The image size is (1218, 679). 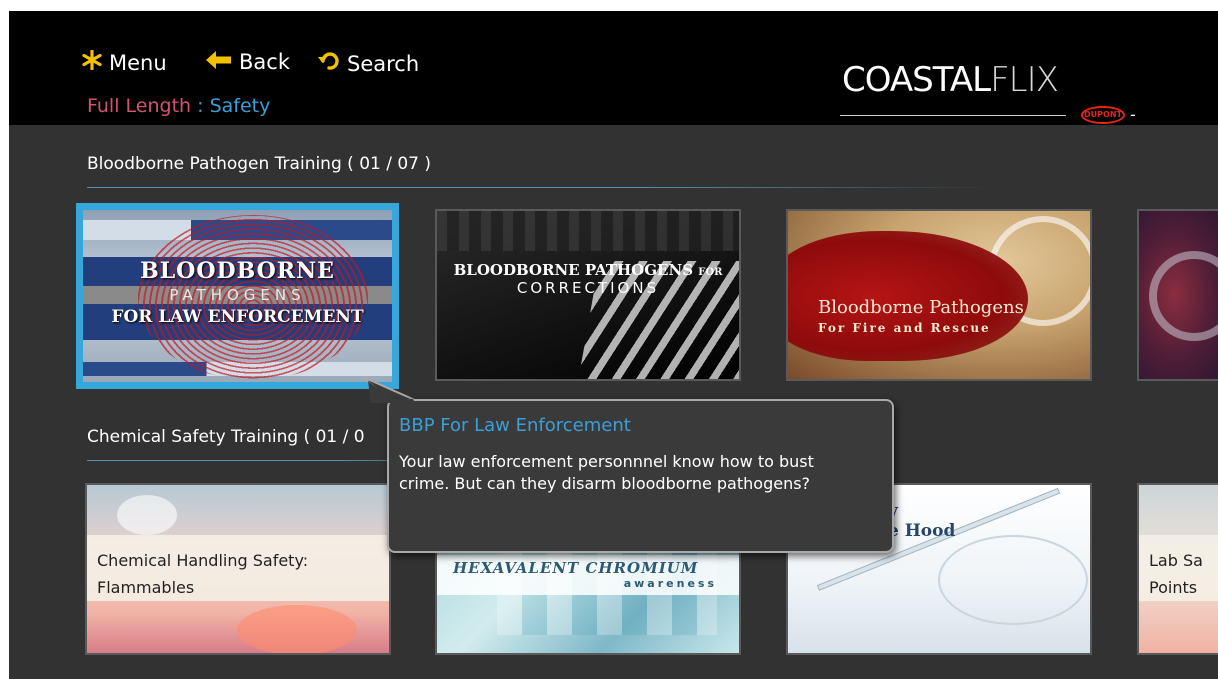 I want to click on tile-title: Lab Sa Points, so click(x=1176, y=574).